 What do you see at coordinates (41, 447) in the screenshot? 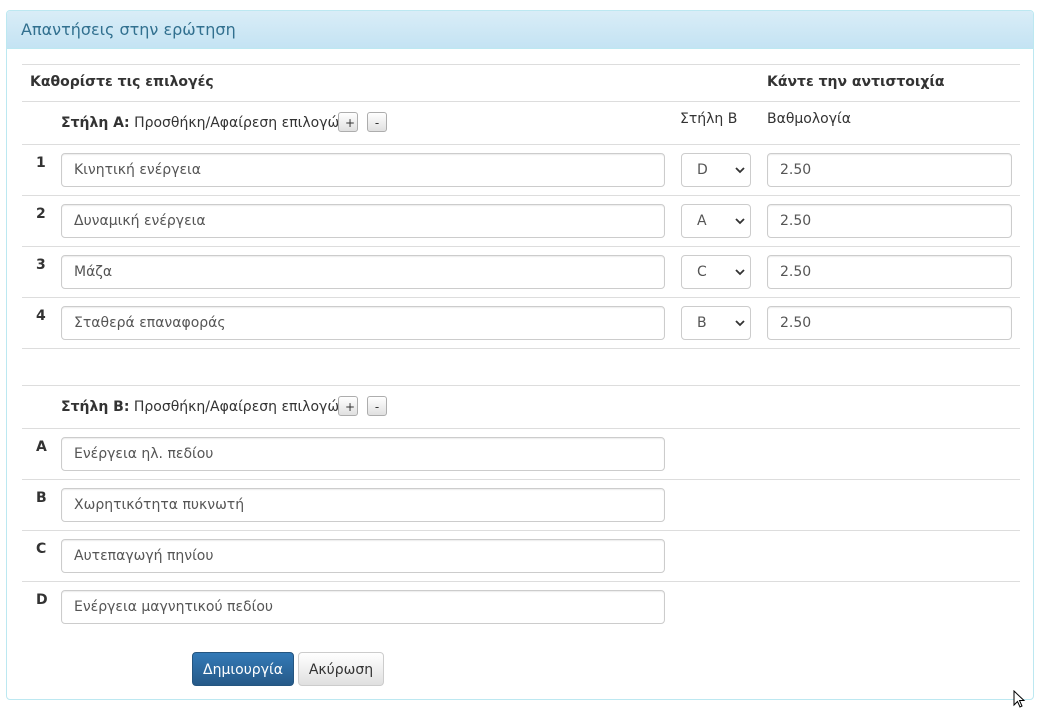
I see `row-letter: A` at bounding box center [41, 447].